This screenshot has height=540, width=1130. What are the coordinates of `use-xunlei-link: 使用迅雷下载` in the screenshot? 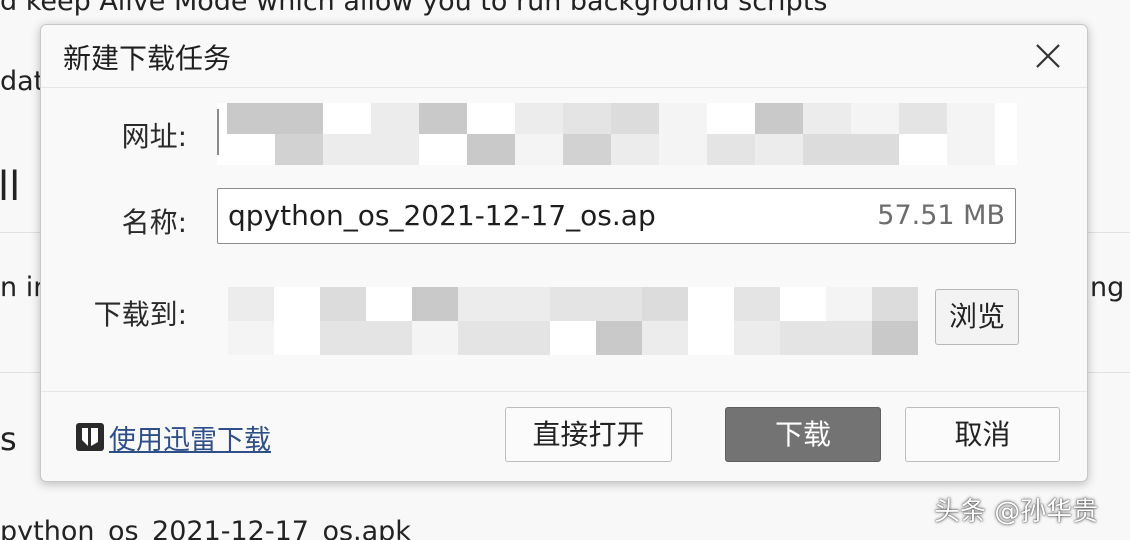 It's located at (173, 437).